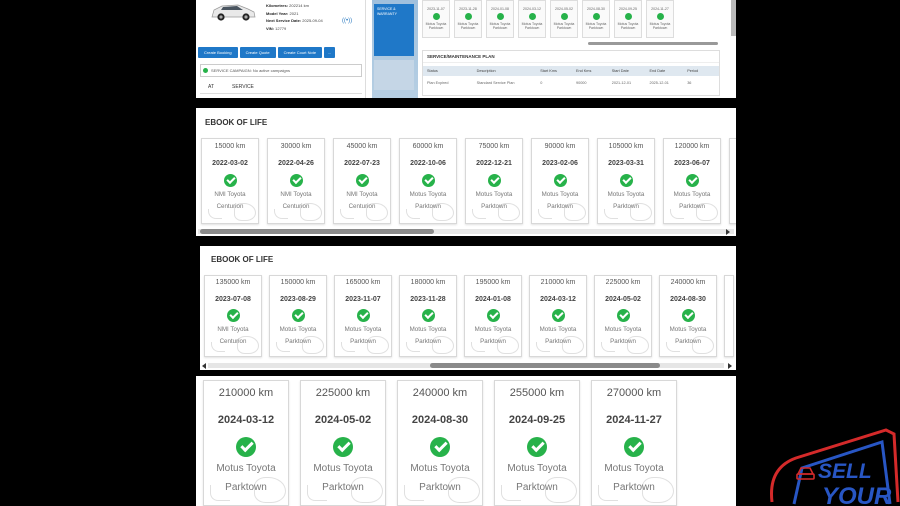 The width and height of the screenshot is (900, 506). I want to click on vertical-scrollbar, so click(733, 18).